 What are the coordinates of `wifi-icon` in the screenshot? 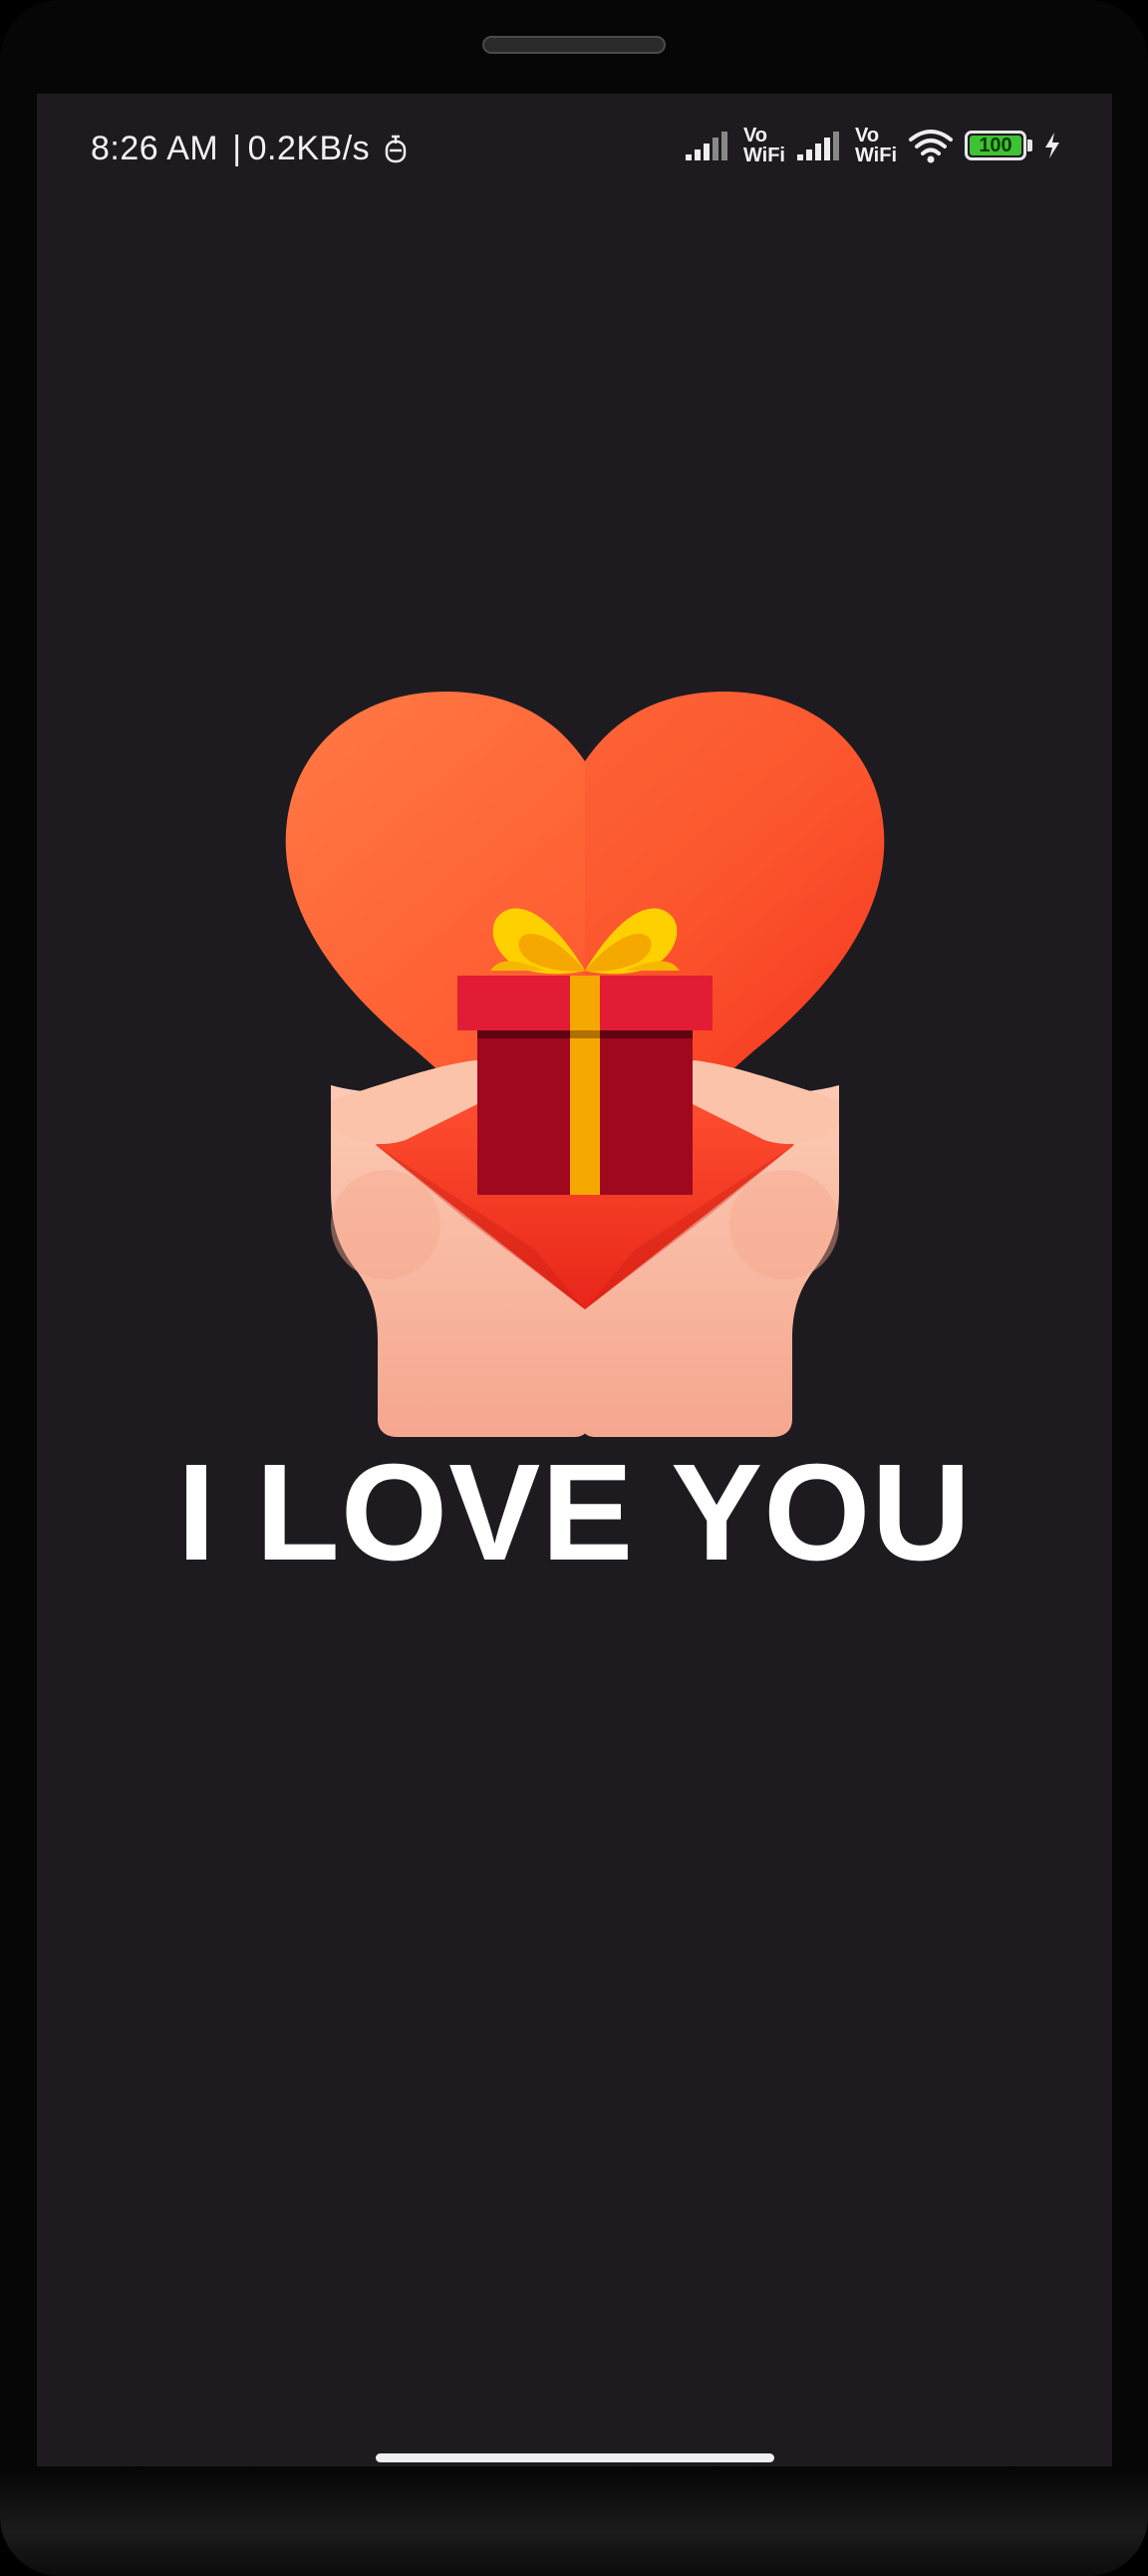 It's located at (931, 146).